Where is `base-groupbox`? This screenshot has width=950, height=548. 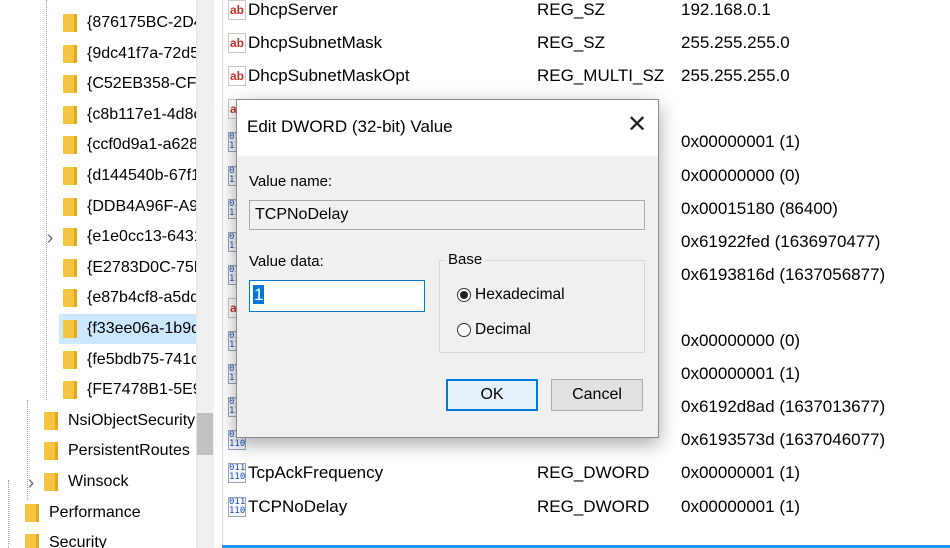 base-groupbox is located at coordinates (542, 306).